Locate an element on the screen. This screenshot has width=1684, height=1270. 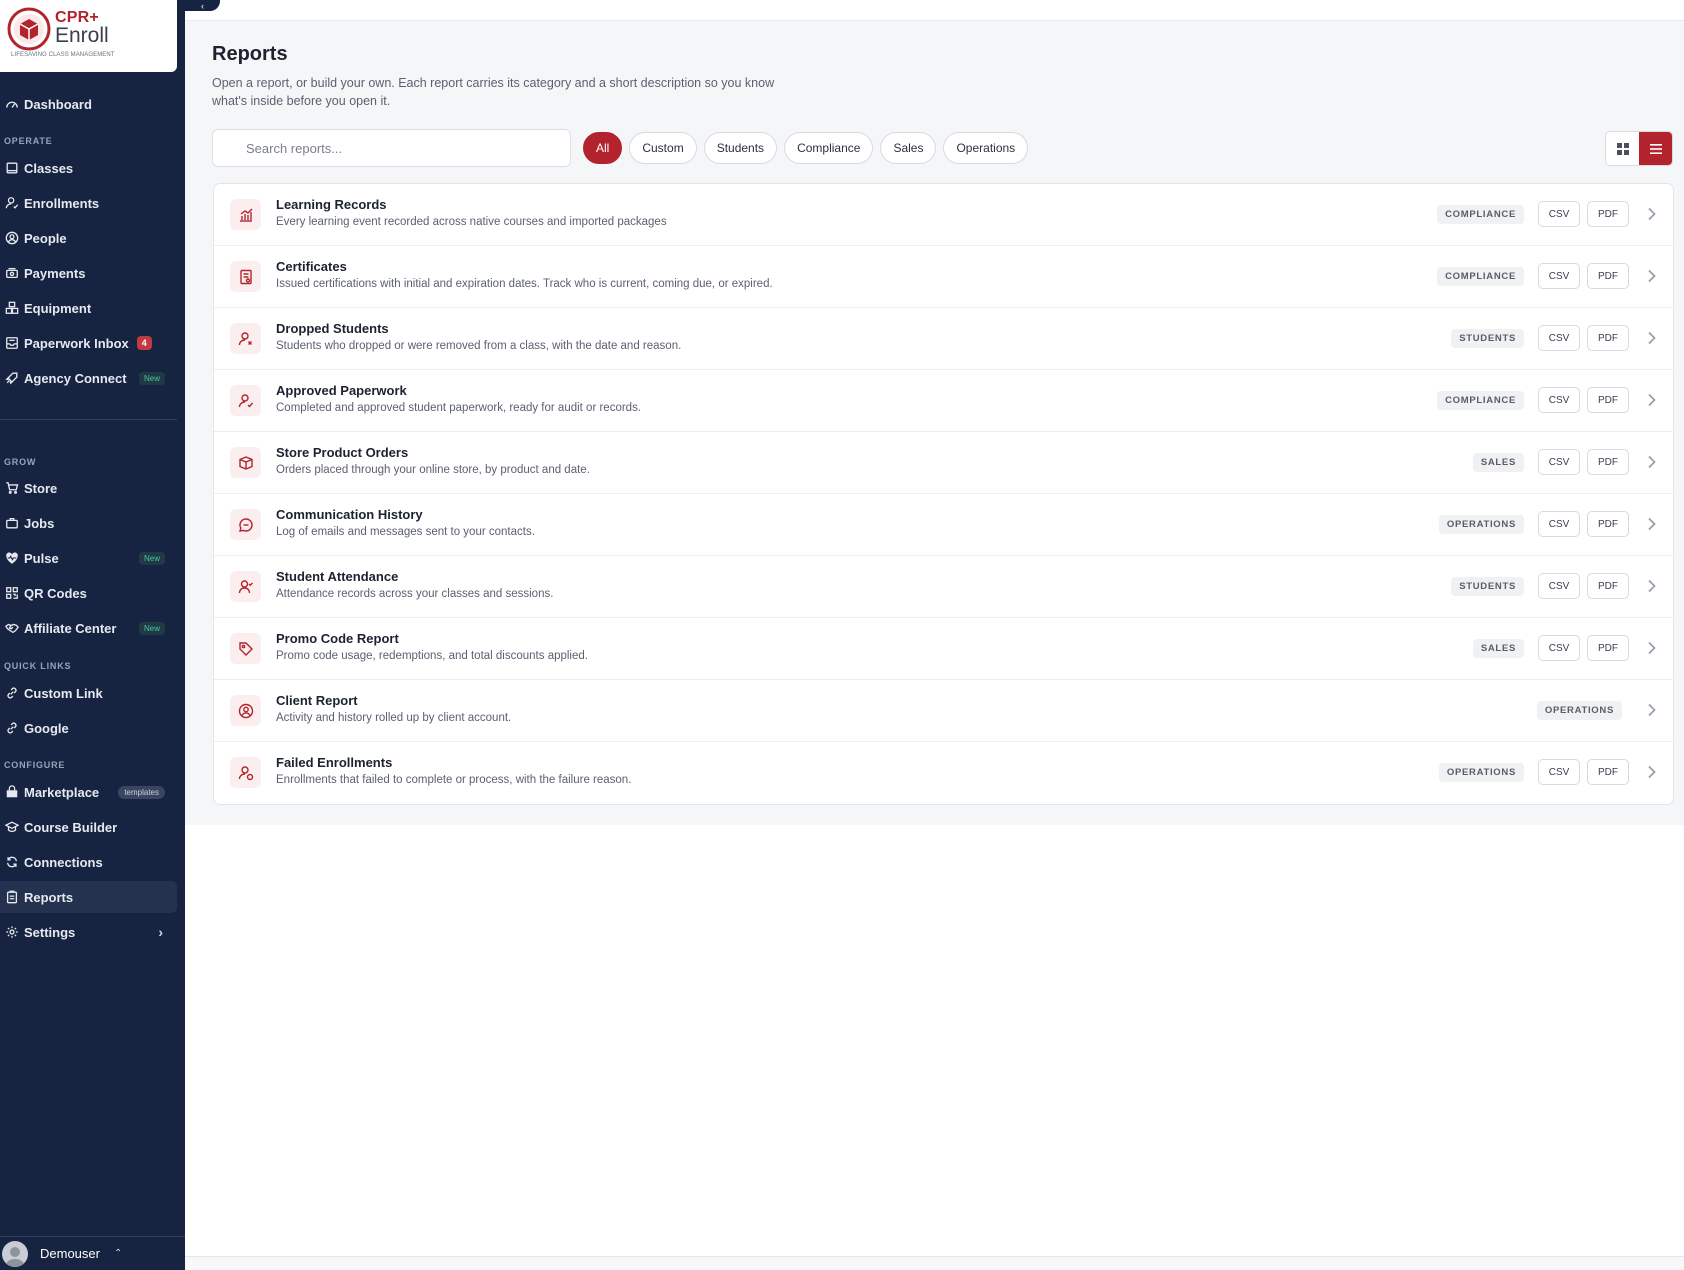
chevron-right-icon: › is located at coordinates (160, 932).